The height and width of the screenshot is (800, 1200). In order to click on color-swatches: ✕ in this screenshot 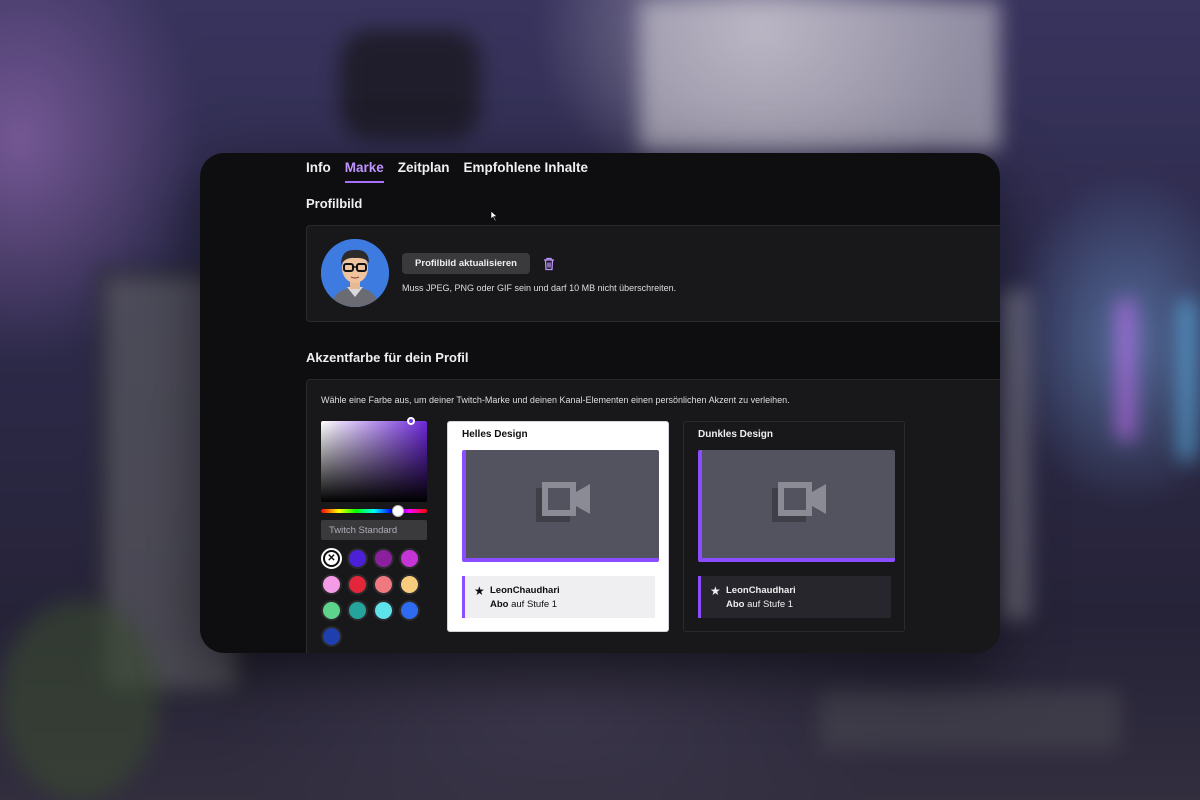, I will do `click(376, 597)`.